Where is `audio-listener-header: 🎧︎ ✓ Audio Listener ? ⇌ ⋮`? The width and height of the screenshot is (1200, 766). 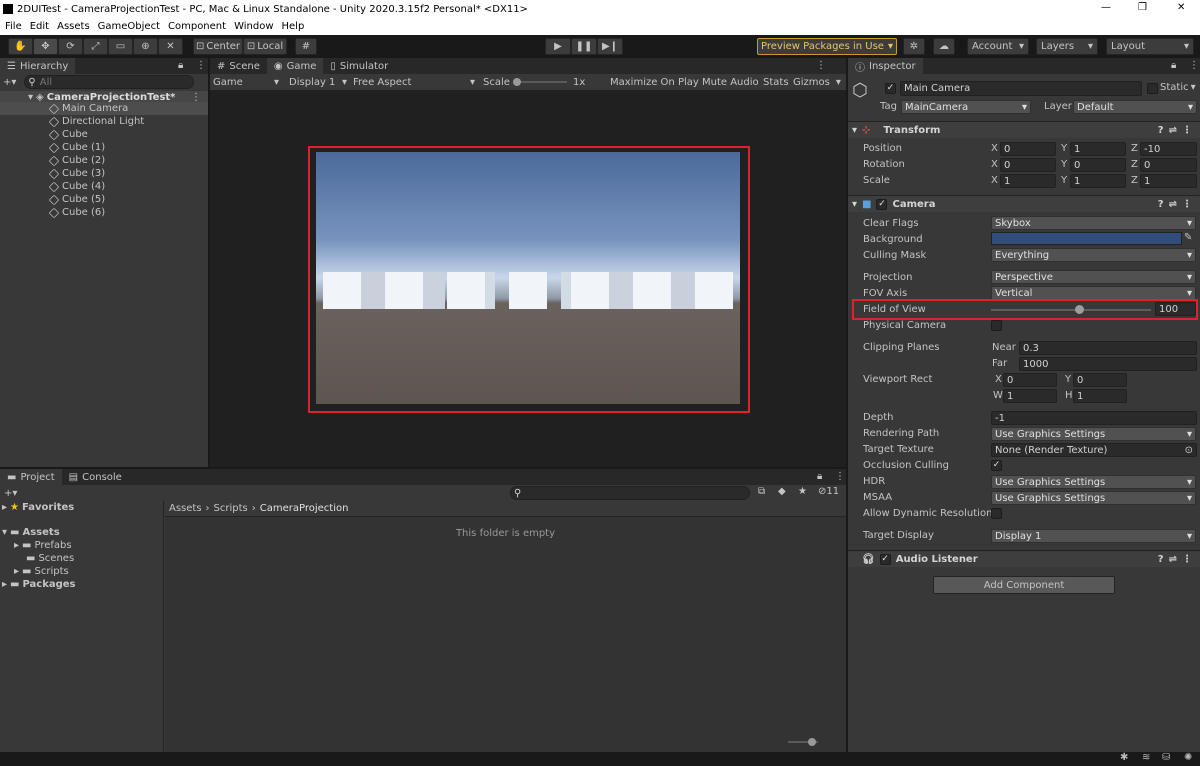
audio-listener-header: 🎧︎ ✓ Audio Listener ? ⇌ ⋮ is located at coordinates (1024, 558).